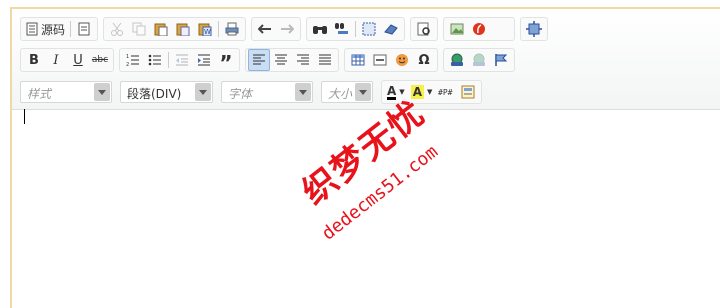 The width and height of the screenshot is (720, 308). Describe the element at coordinates (182, 60) in the screenshot. I see `outdent-button` at that location.